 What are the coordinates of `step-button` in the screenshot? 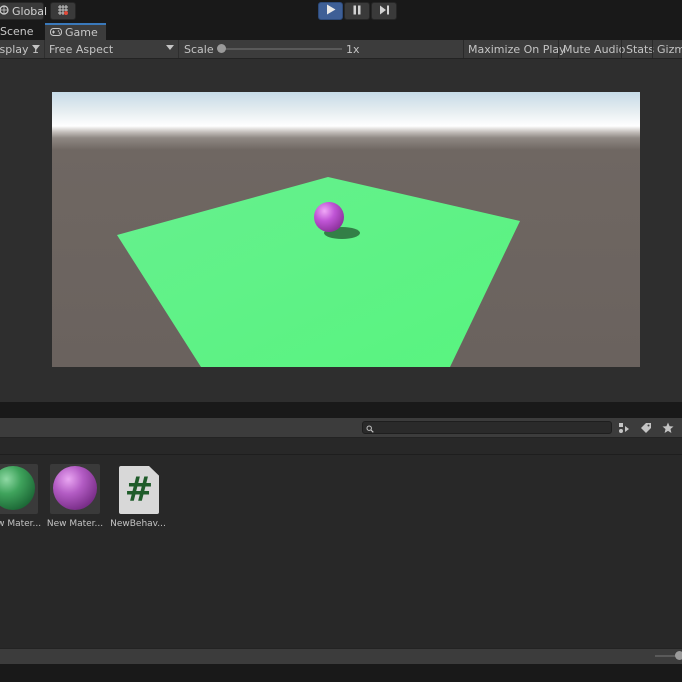 It's located at (384, 11).